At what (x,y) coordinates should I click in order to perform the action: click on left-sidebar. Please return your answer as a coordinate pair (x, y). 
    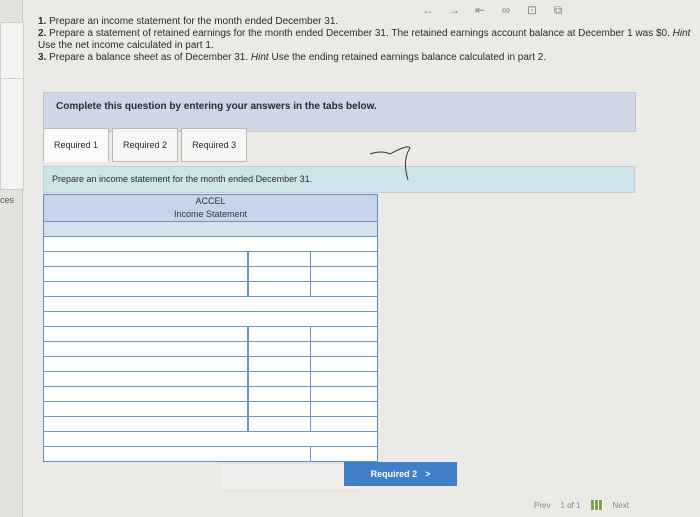
    Looking at the image, I should click on (12, 258).